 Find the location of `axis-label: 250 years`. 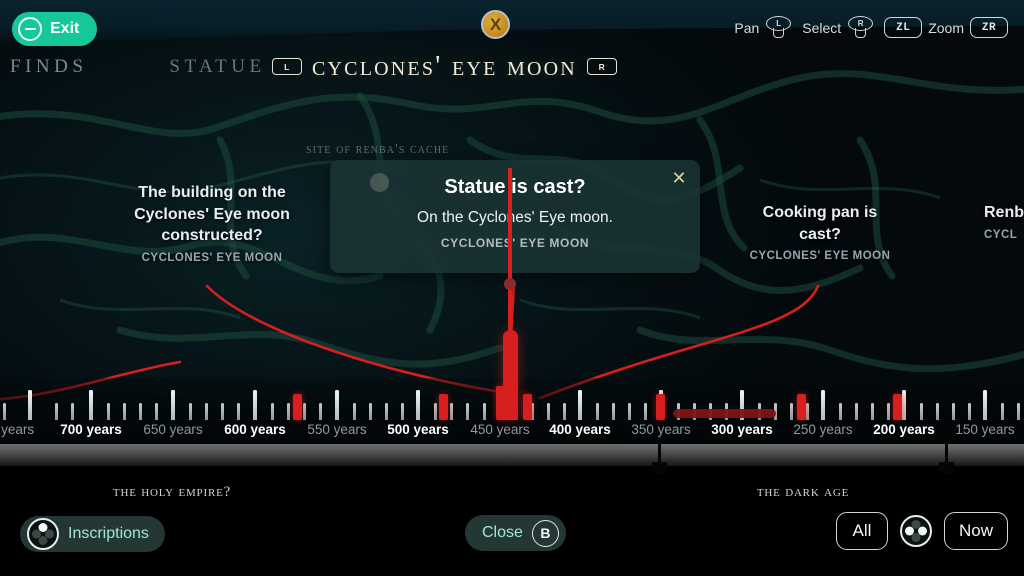

axis-label: 250 years is located at coordinates (823, 429).